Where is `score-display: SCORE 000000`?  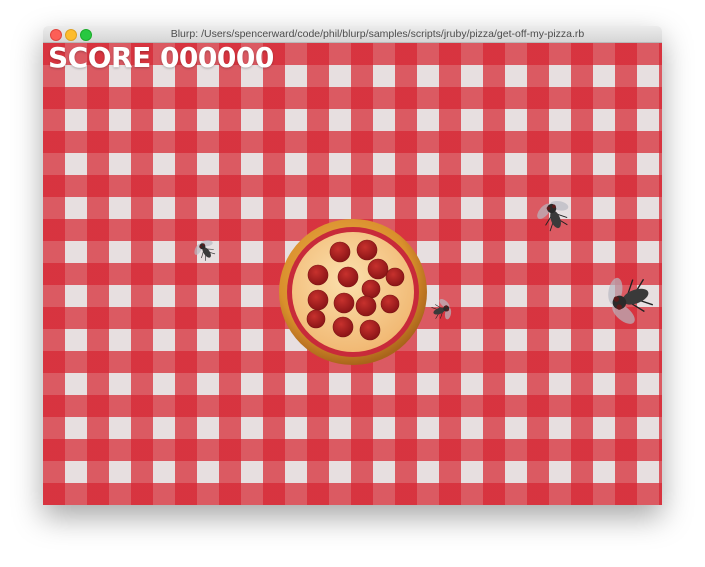 score-display: SCORE 000000 is located at coordinates (161, 58).